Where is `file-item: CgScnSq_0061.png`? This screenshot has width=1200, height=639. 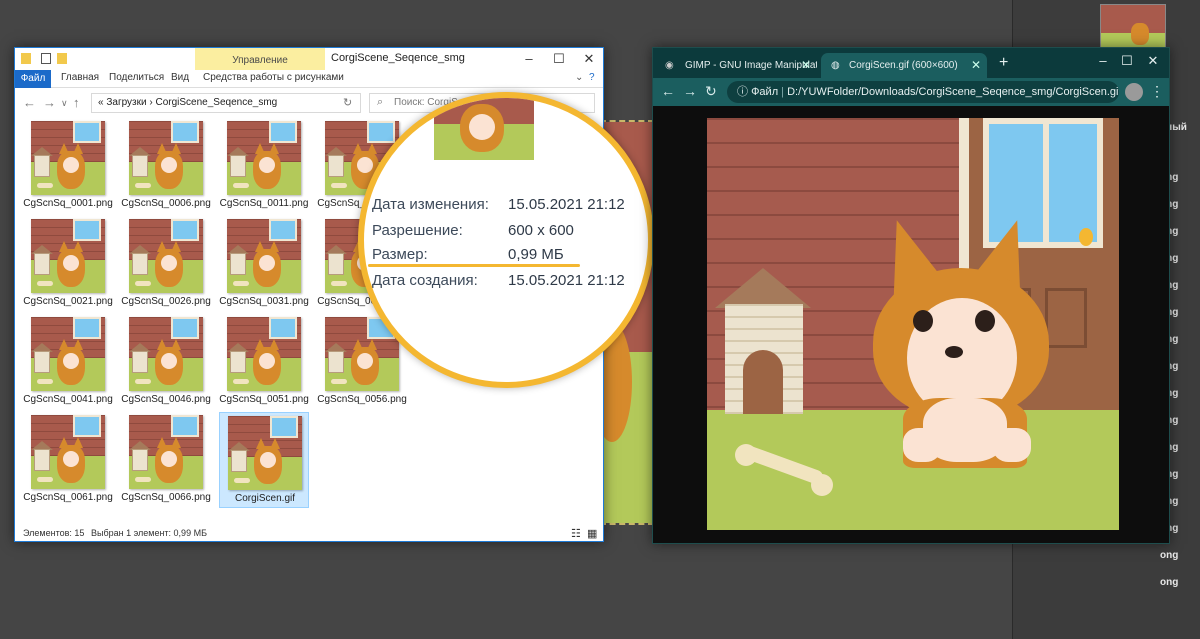
file-item: CgScnSq_0061.png is located at coordinates (68, 460).